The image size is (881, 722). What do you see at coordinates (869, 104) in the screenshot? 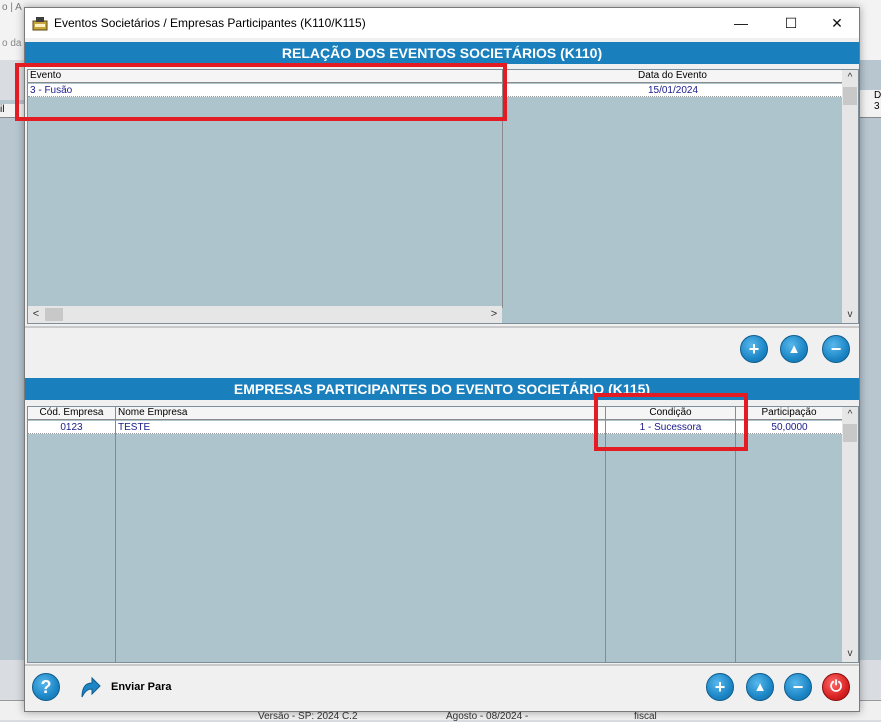
I see `background-grid-header: D 3` at bounding box center [869, 104].